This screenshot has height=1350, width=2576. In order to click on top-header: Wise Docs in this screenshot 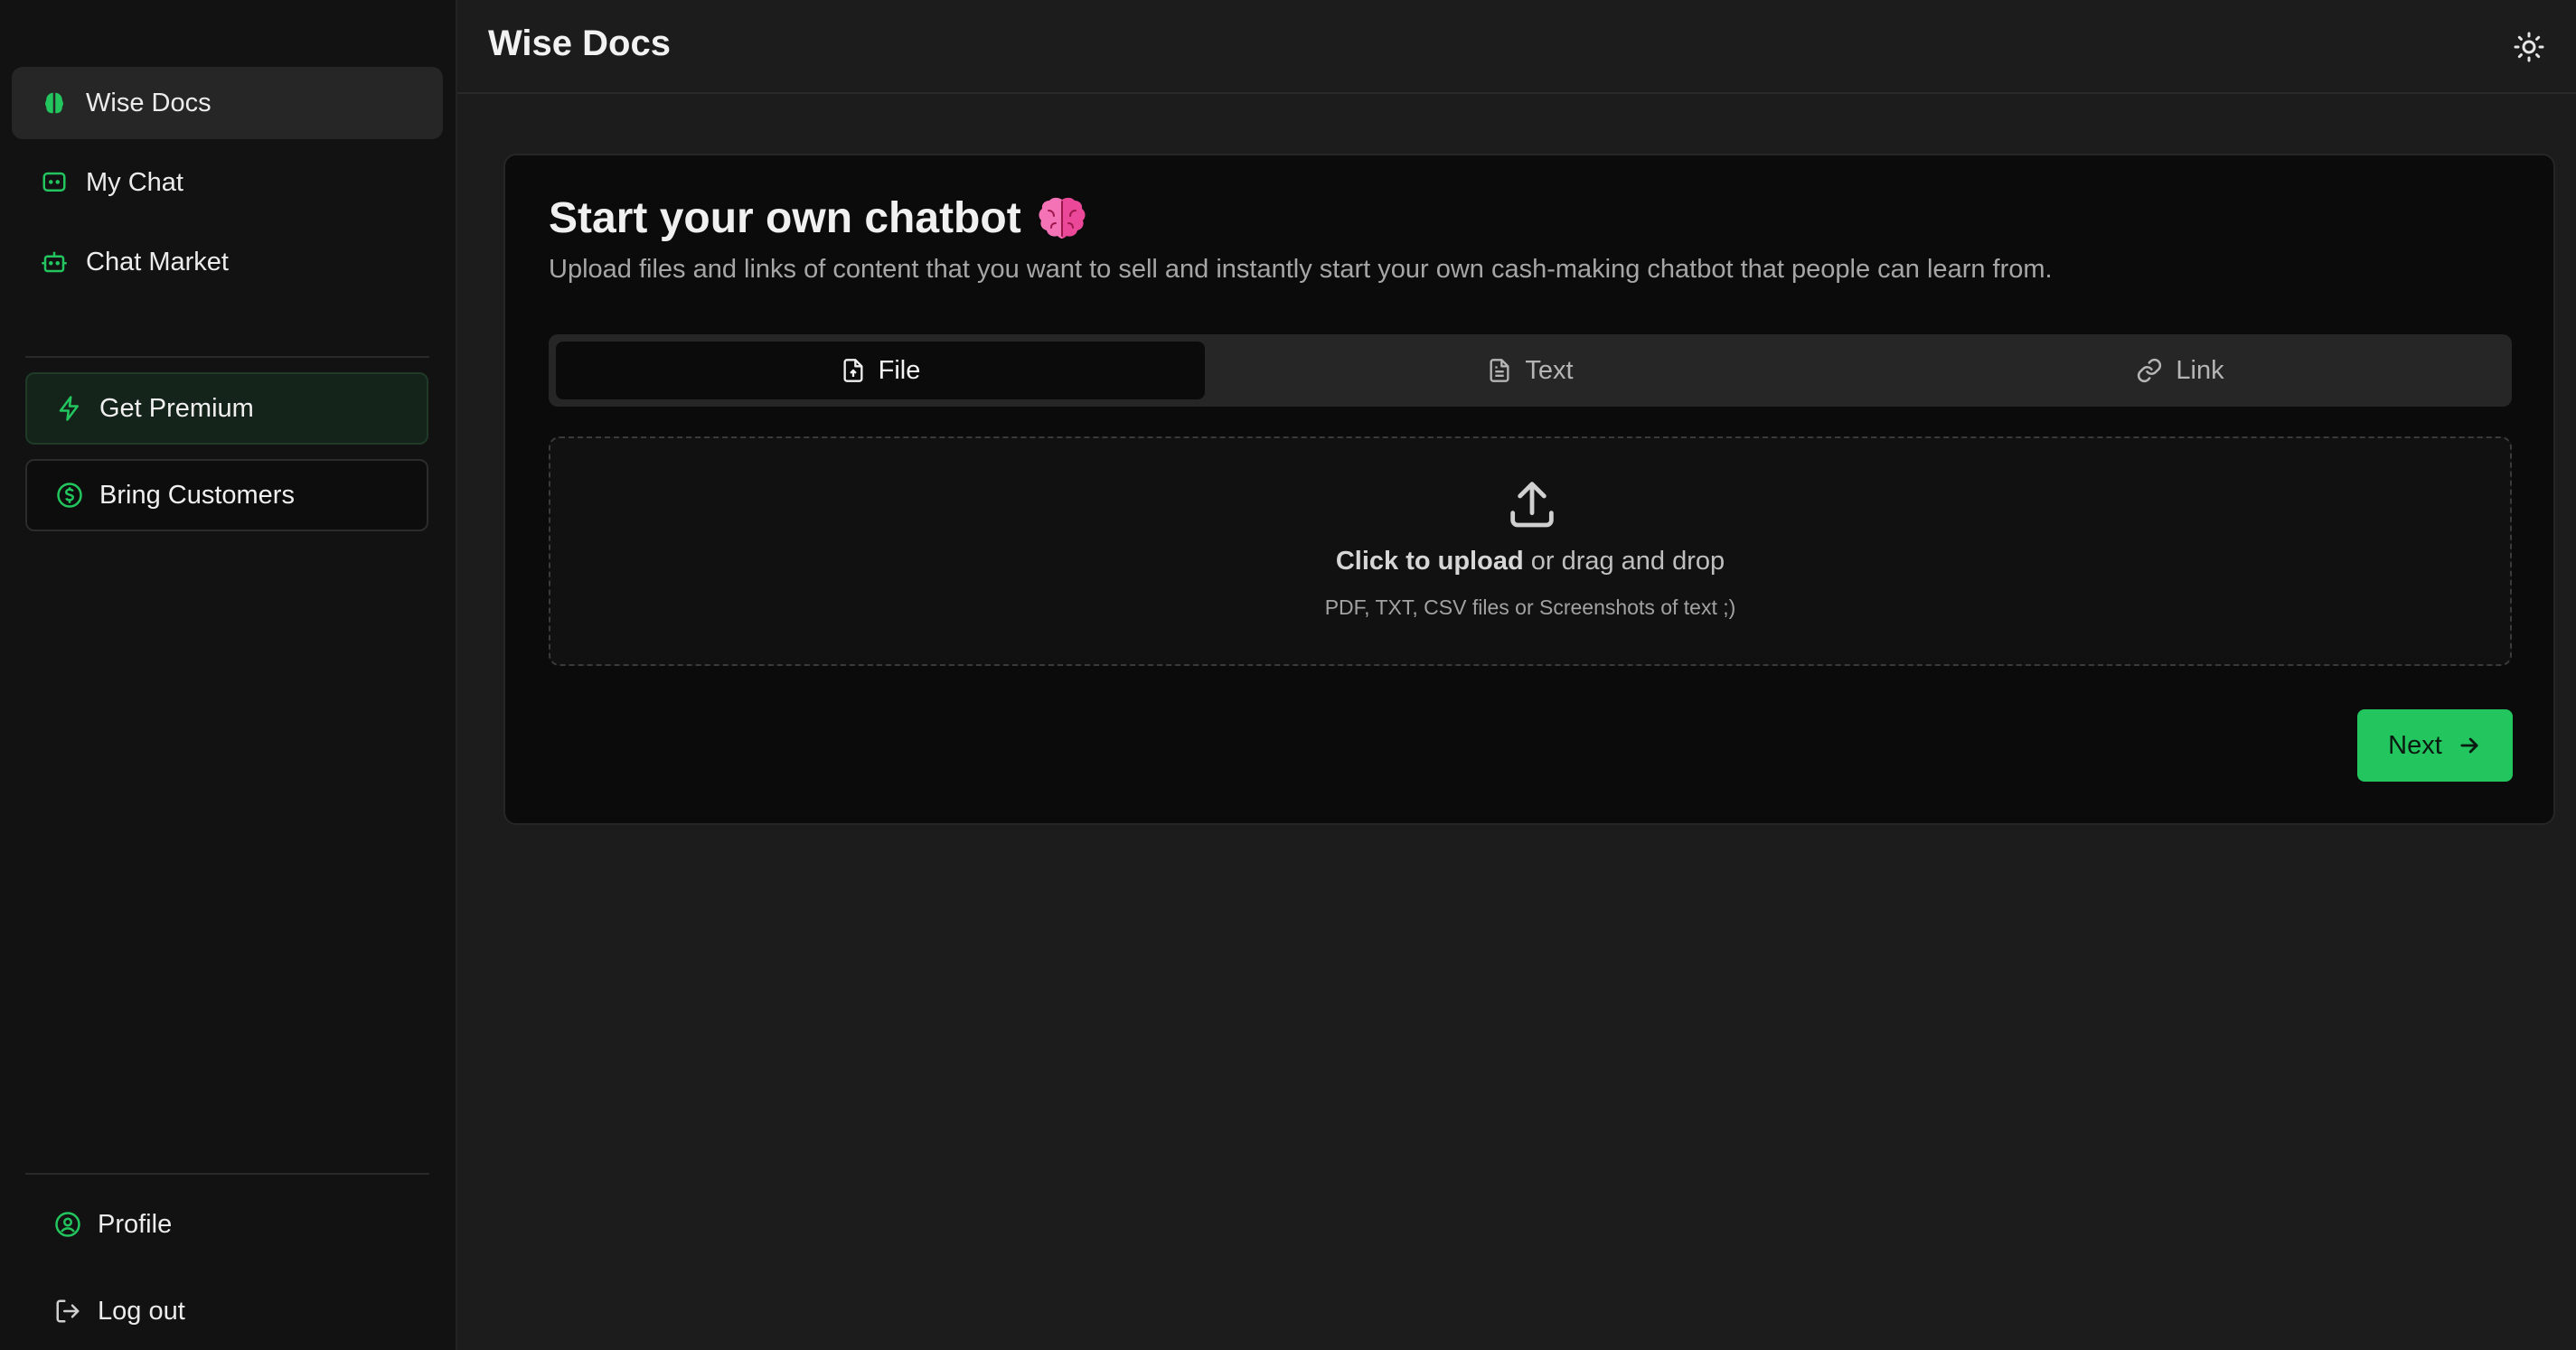, I will do `click(1517, 47)`.